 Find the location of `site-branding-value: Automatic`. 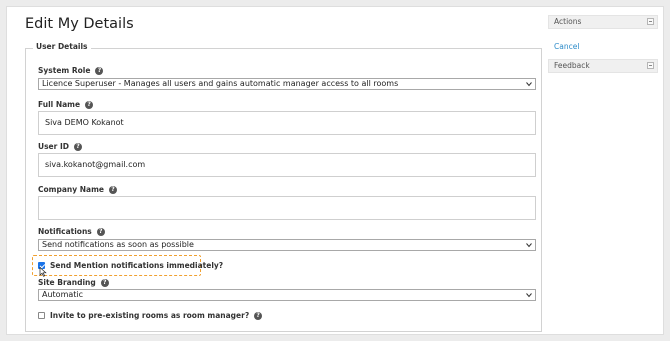

site-branding-value: Automatic is located at coordinates (63, 294).